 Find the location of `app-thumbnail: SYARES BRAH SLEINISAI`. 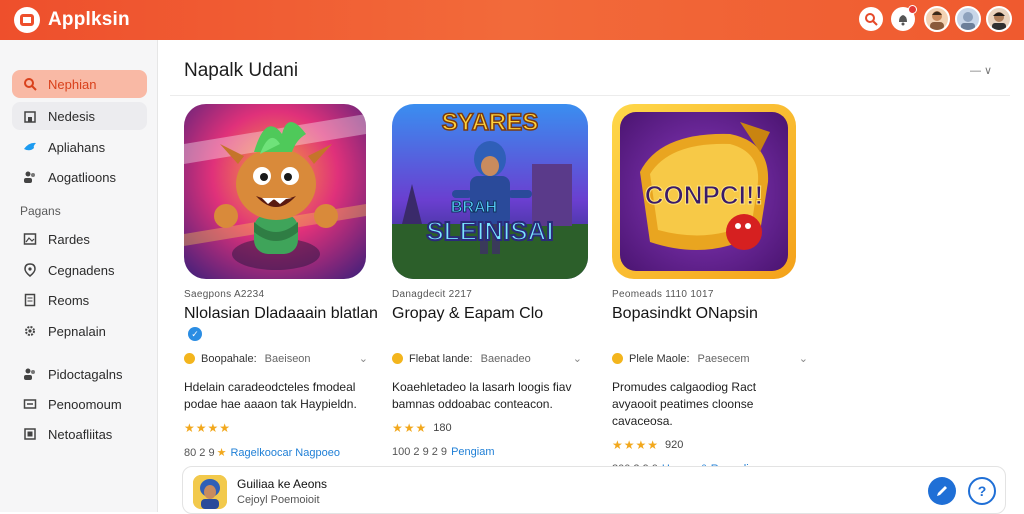

app-thumbnail: SYARES BRAH SLEINISAI is located at coordinates (490, 191).